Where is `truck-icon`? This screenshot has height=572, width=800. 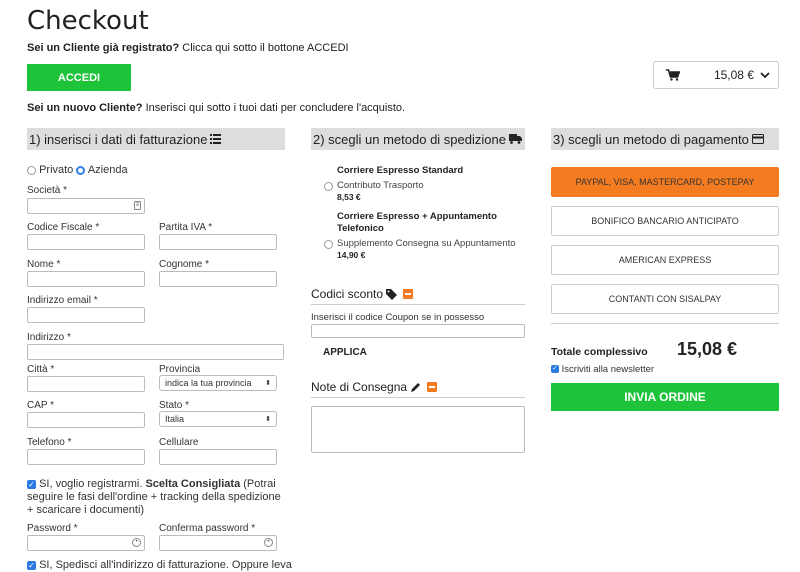 truck-icon is located at coordinates (515, 139).